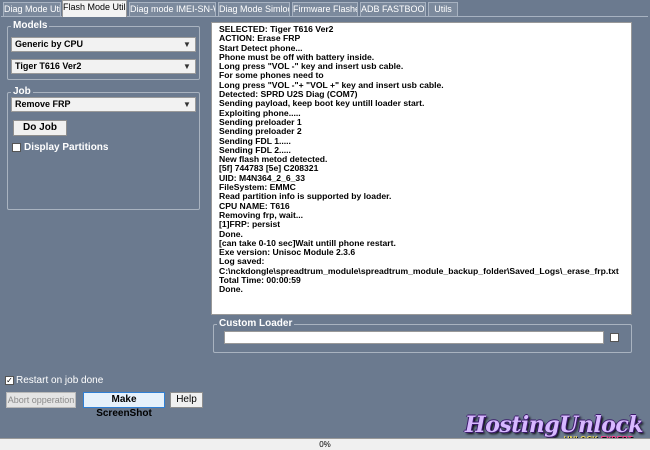 This screenshot has height=450, width=650. I want to click on do-job-button: Do Job, so click(40, 128).